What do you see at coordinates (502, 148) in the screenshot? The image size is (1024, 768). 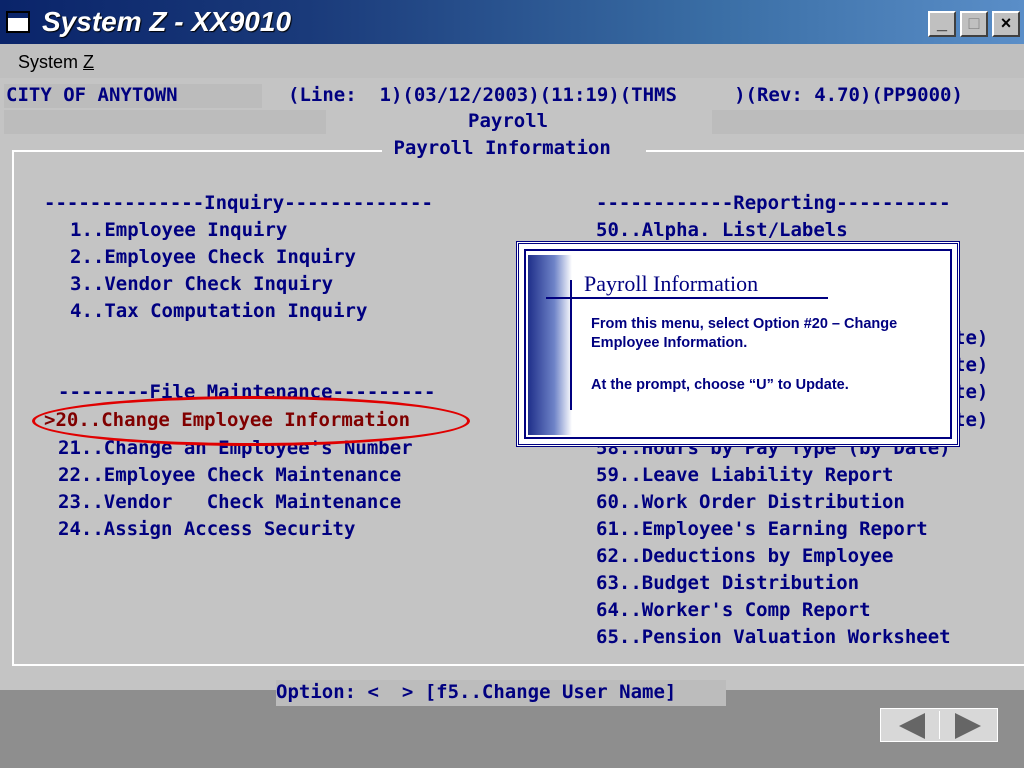 I see `panel-title: Payroll Information` at bounding box center [502, 148].